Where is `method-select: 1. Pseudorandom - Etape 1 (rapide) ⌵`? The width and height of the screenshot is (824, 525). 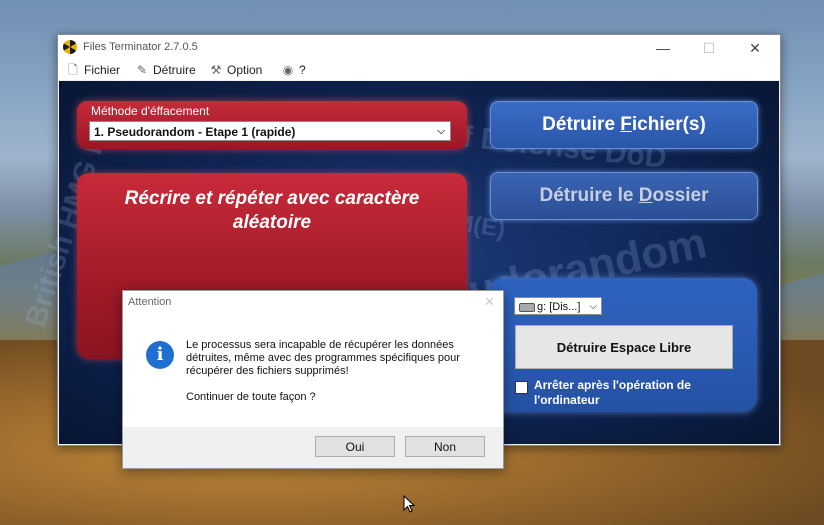 method-select: 1. Pseudorandom - Etape 1 (rapide) ⌵ is located at coordinates (270, 131).